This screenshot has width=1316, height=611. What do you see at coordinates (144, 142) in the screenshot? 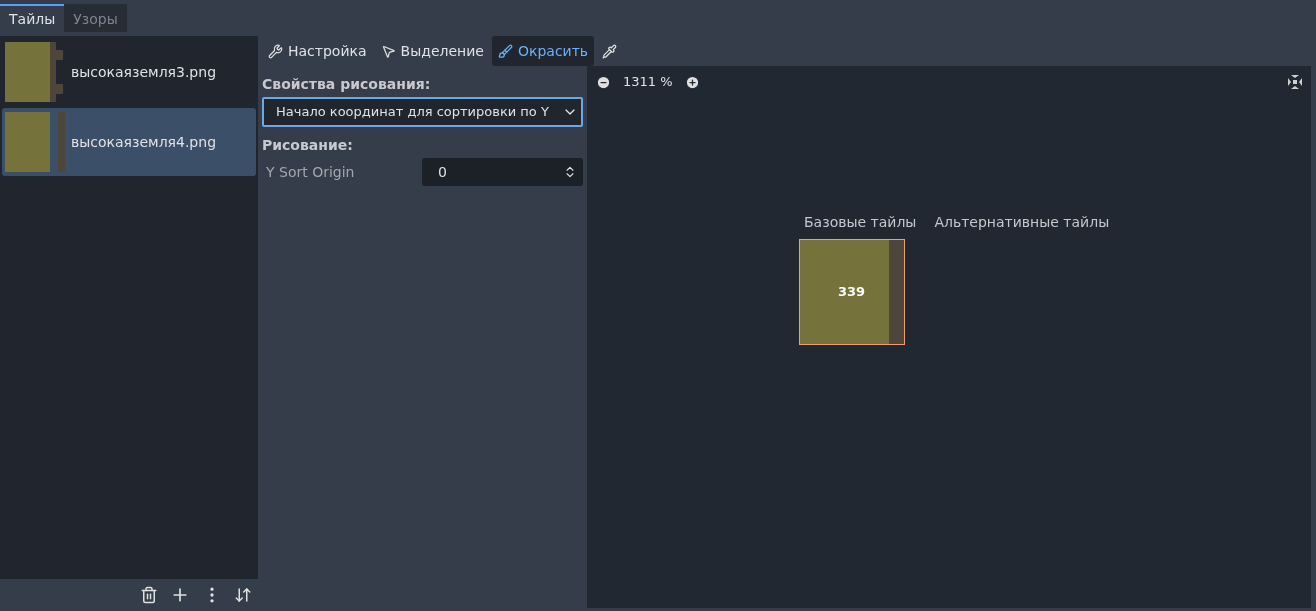
I see `source-name: высокаяземля4.png` at bounding box center [144, 142].